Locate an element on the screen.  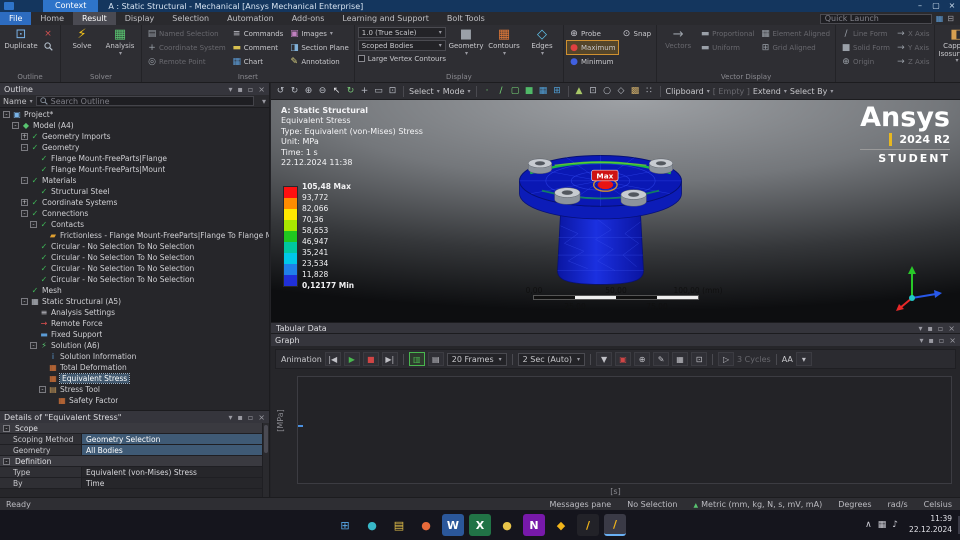
outline-item-flange-mount-freeparts-mount: ✓ Flange Mount-FreeParts|Mount is located at coordinates (134, 169).